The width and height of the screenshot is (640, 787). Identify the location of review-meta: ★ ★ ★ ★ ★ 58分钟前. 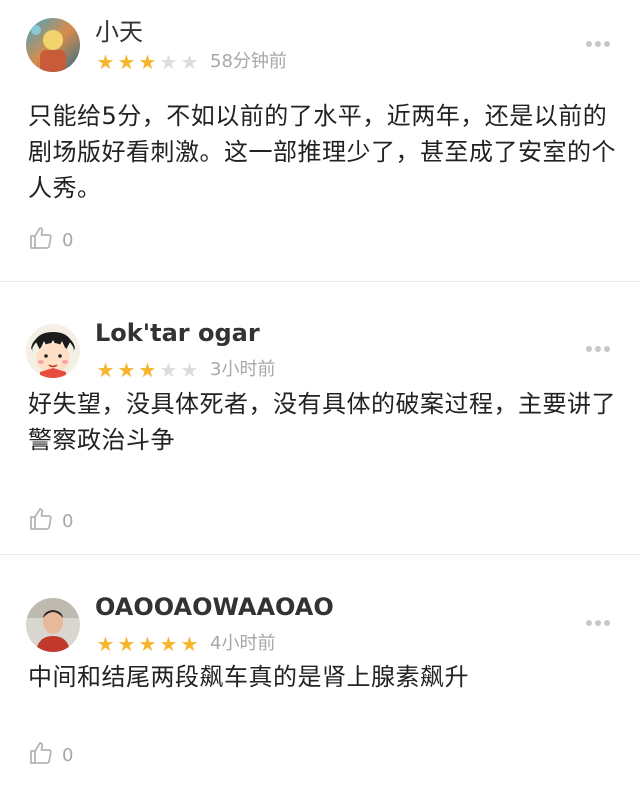
(191, 62).